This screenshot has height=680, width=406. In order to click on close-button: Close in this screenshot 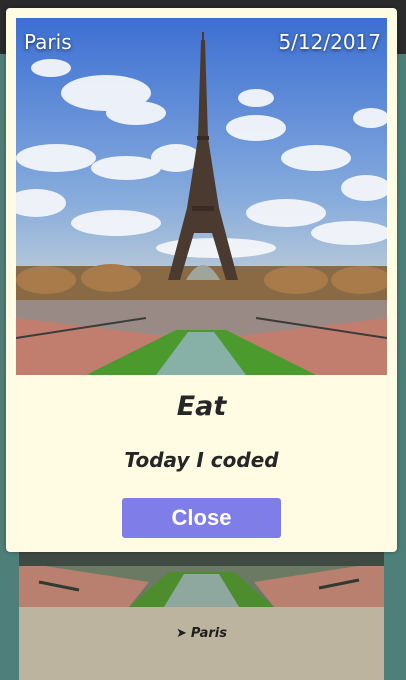, I will do `click(201, 518)`.